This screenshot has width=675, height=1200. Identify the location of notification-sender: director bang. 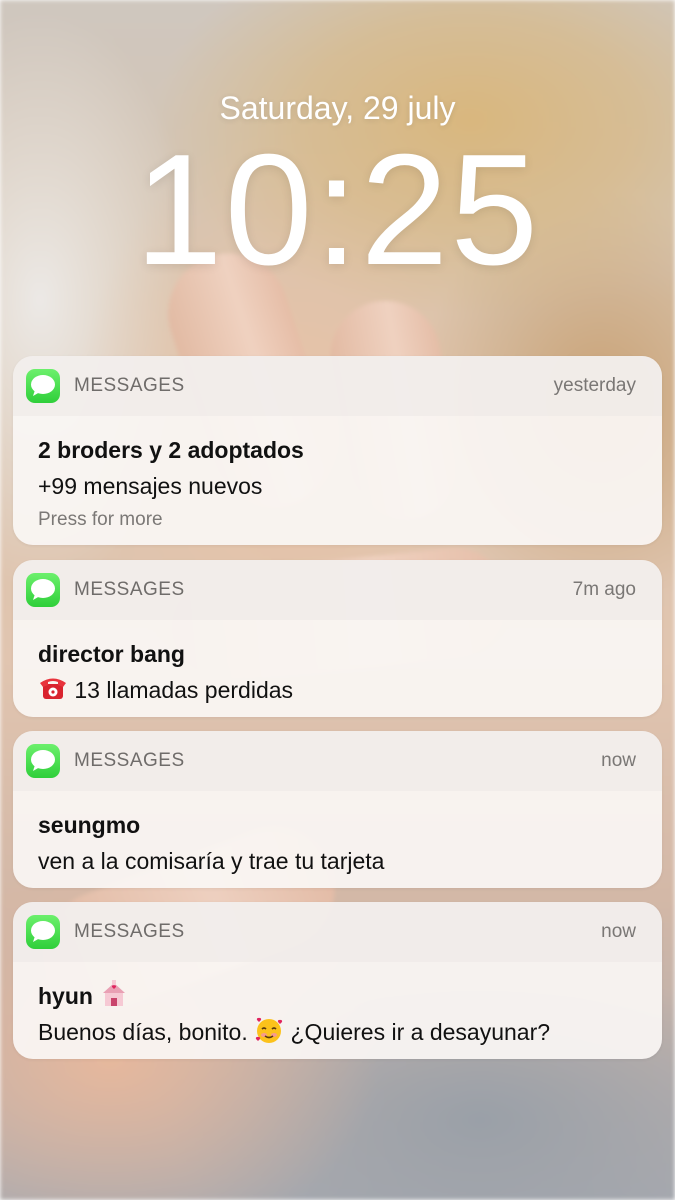
(111, 654).